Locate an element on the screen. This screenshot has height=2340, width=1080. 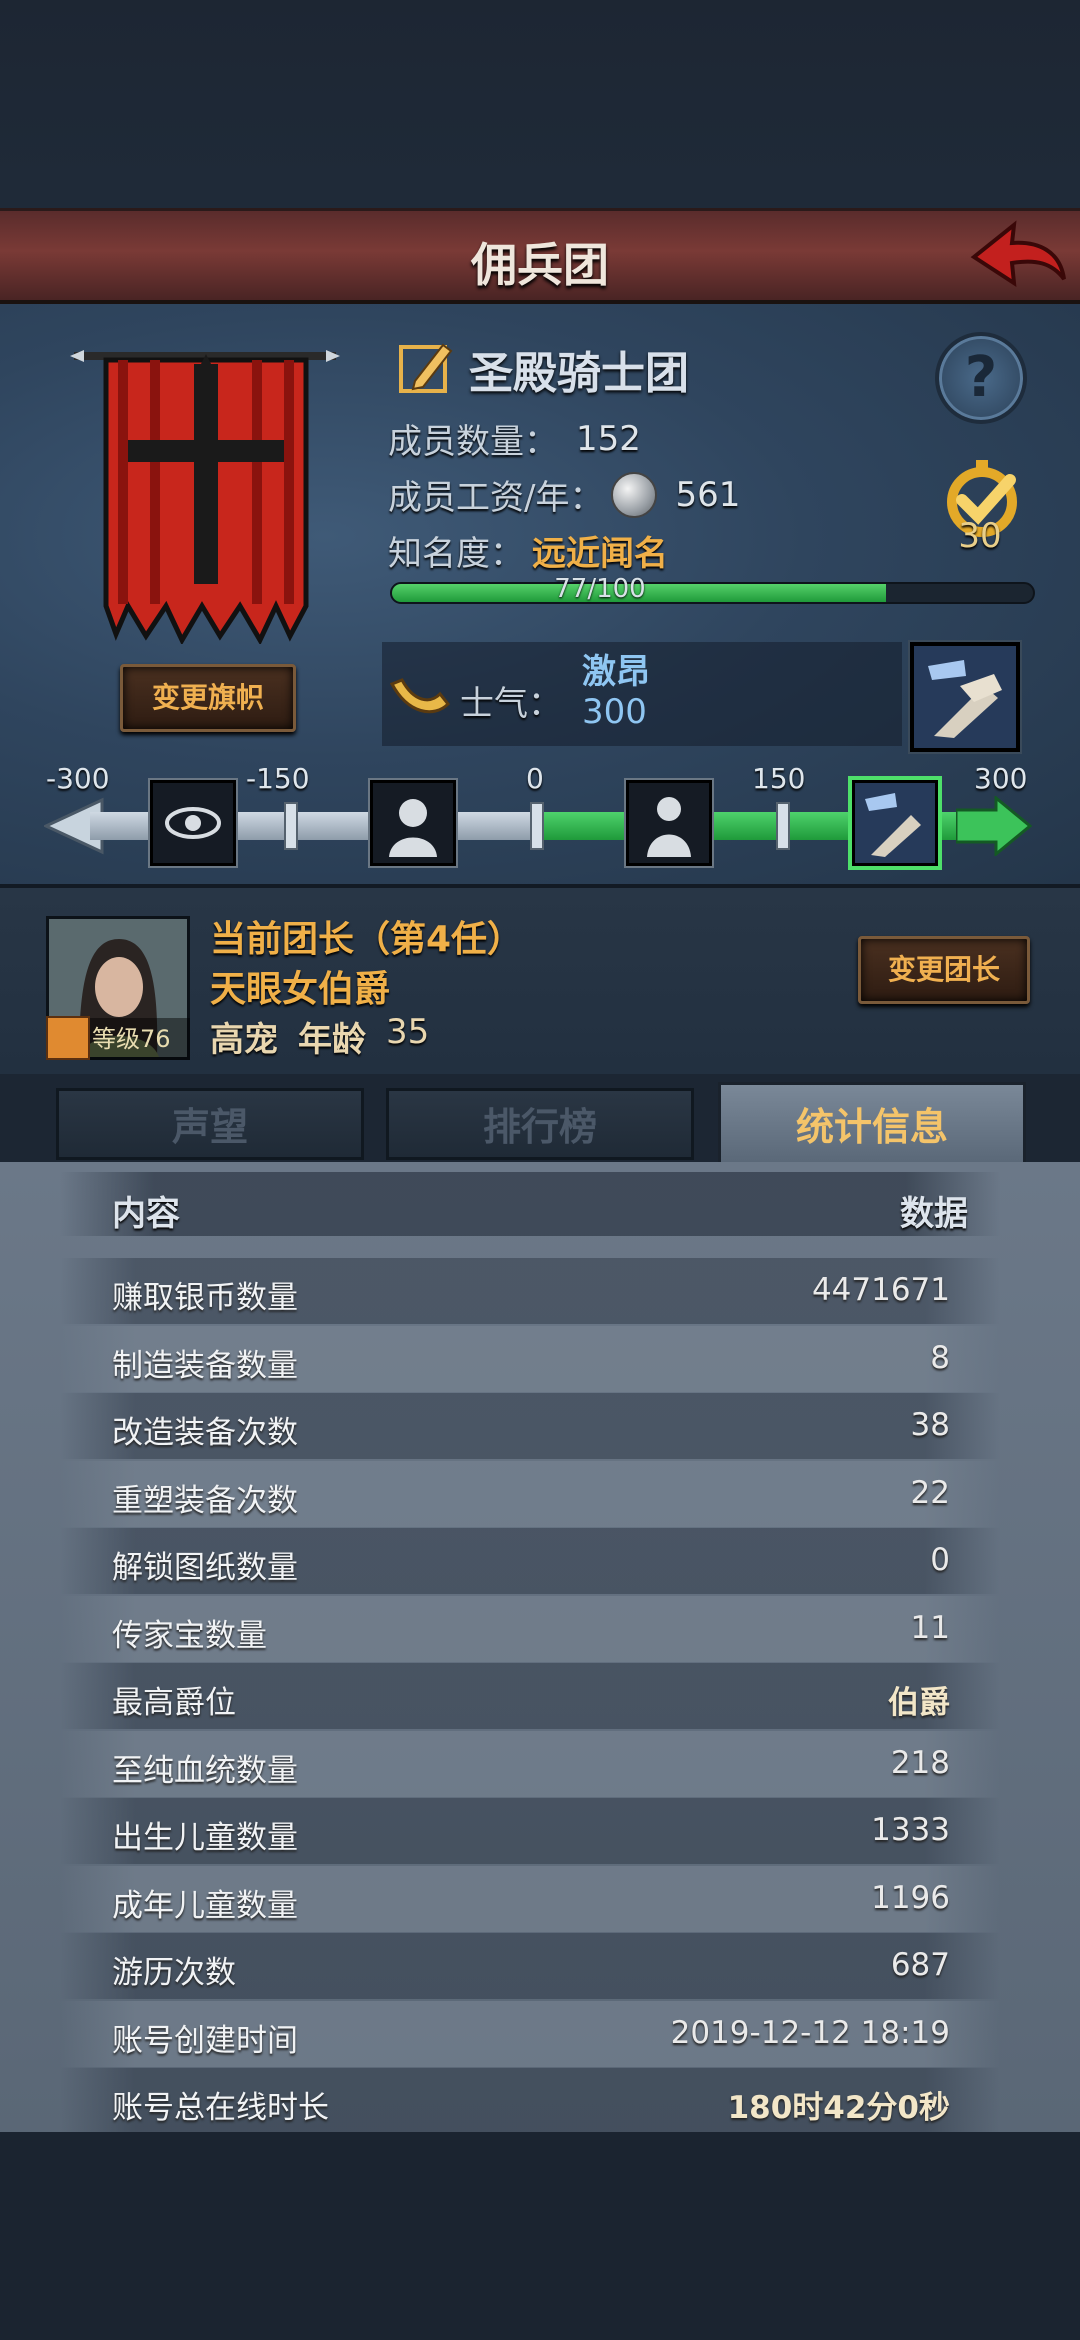
row-value: 1196 is located at coordinates (910, 1897).